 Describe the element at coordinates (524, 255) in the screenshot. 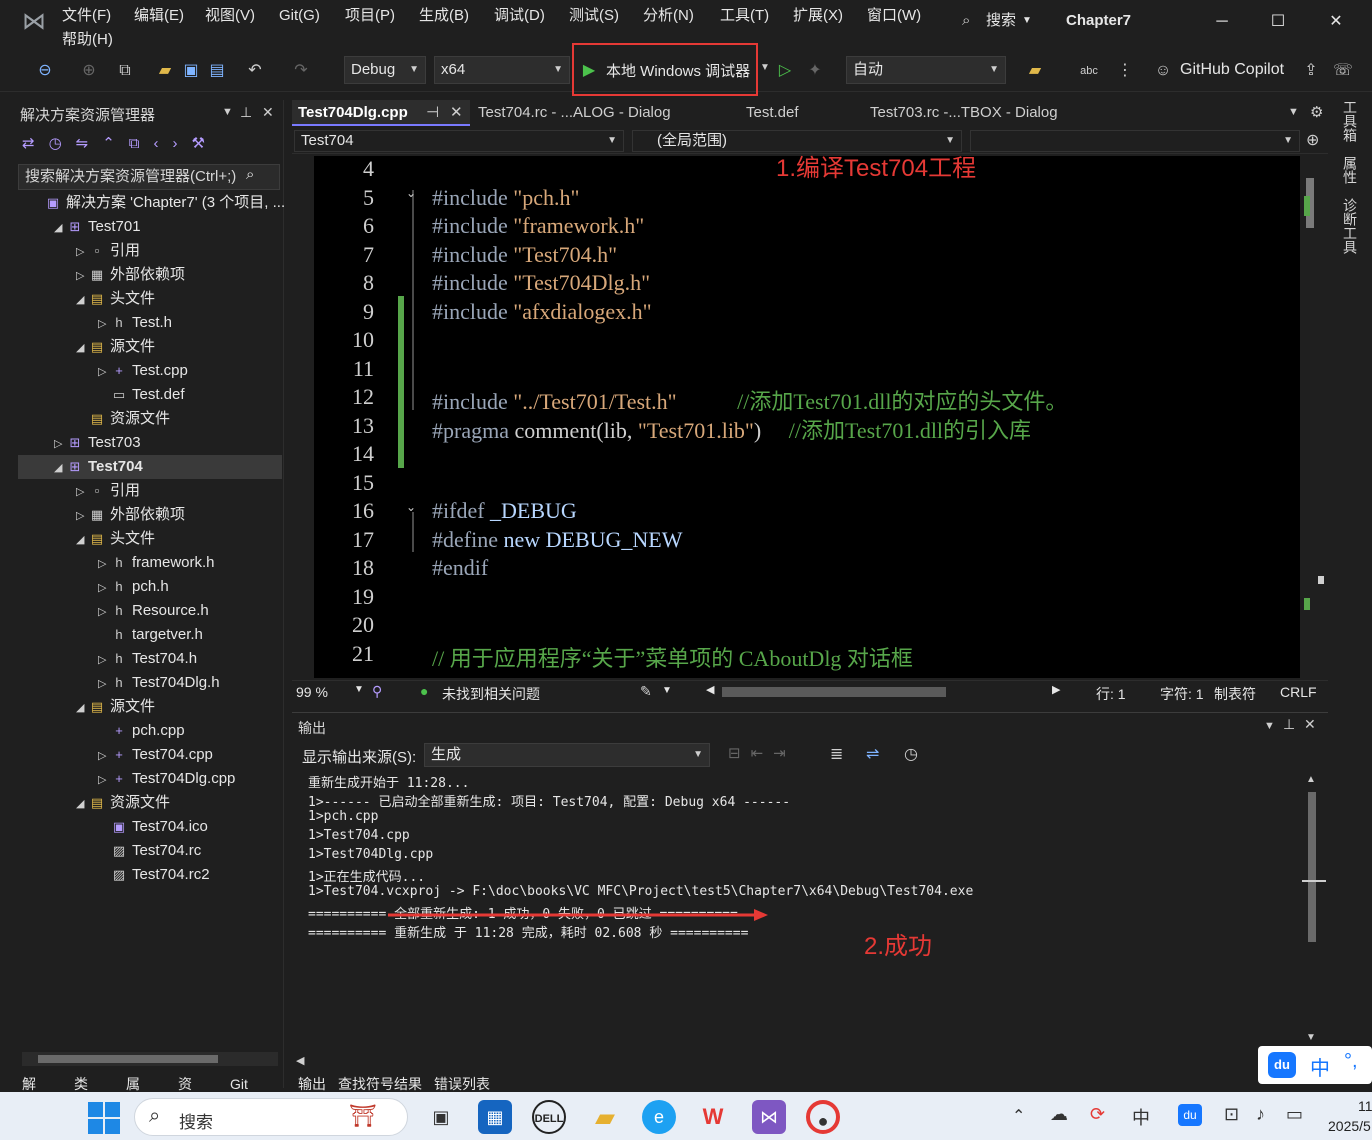

I see `code-line: #include "Test704.h"` at that location.